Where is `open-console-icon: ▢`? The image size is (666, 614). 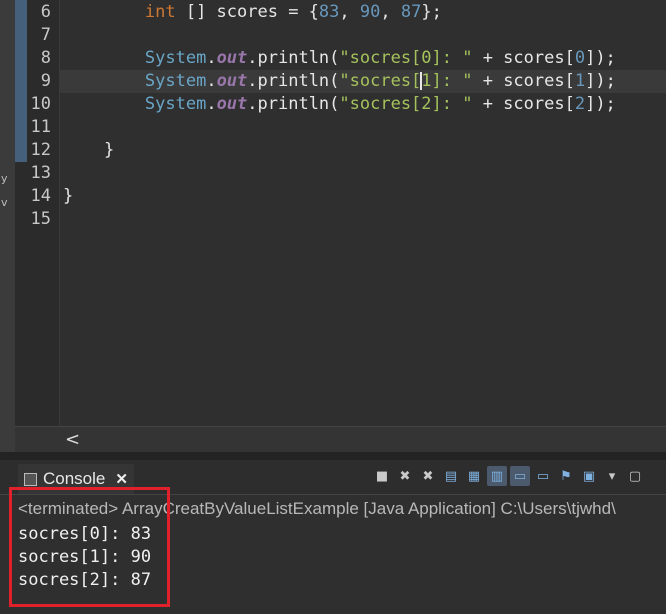 open-console-icon: ▢ is located at coordinates (635, 476).